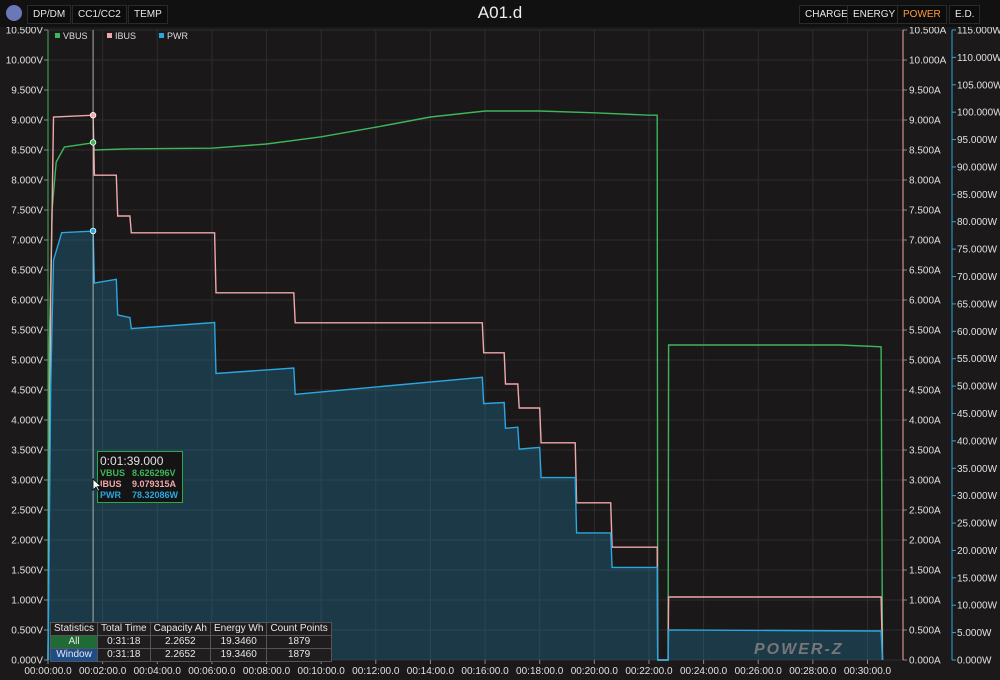 This screenshot has height=680, width=1000. What do you see at coordinates (978, 113) in the screenshot?
I see `y-right-power-tick-label: 100.000W` at bounding box center [978, 113].